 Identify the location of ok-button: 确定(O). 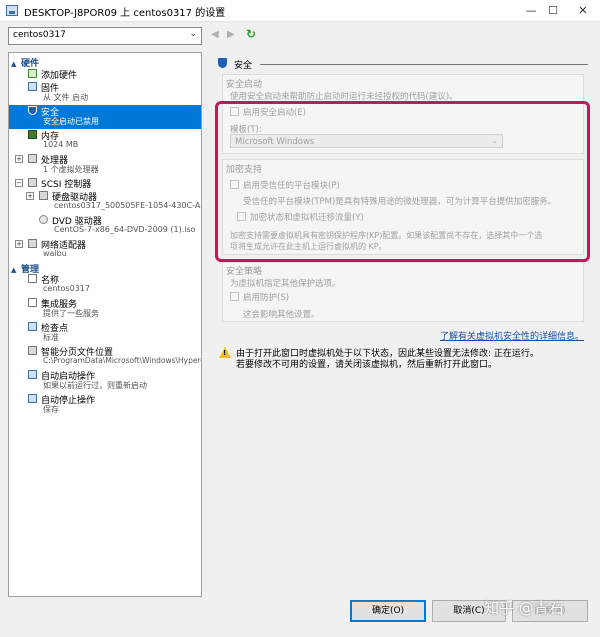
(388, 611).